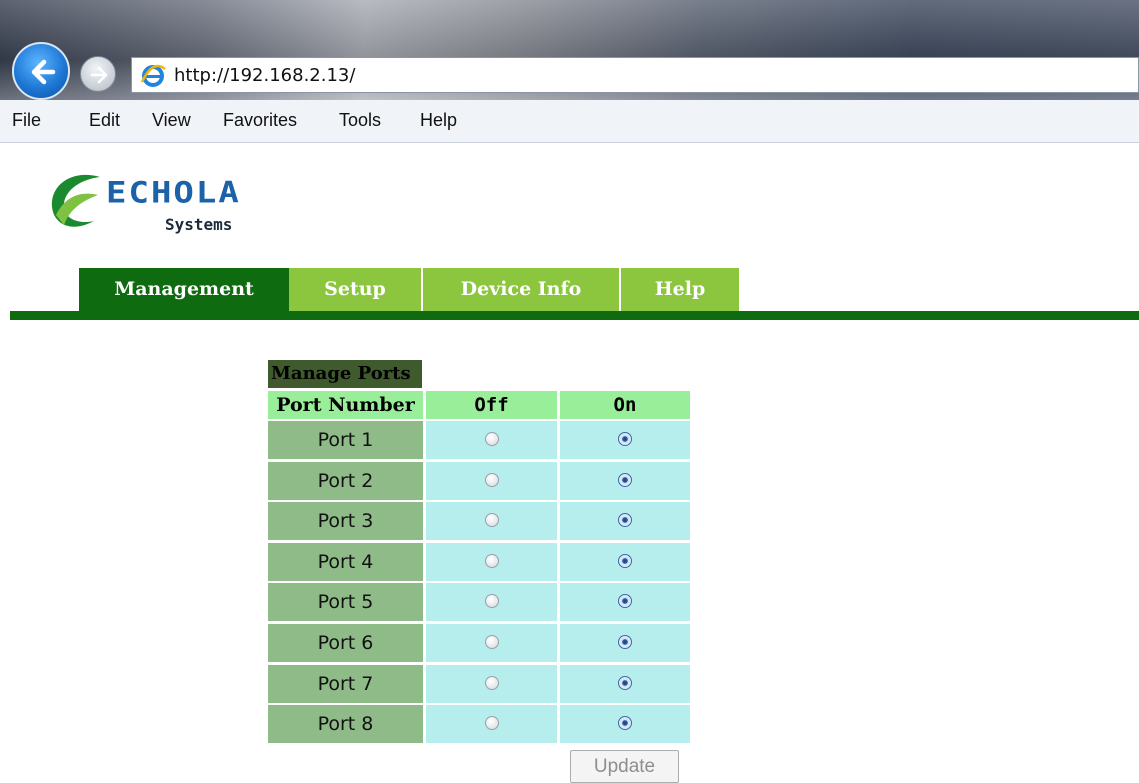 Image resolution: width=1139 pixels, height=783 pixels. I want to click on menu-file: File, so click(26, 120).